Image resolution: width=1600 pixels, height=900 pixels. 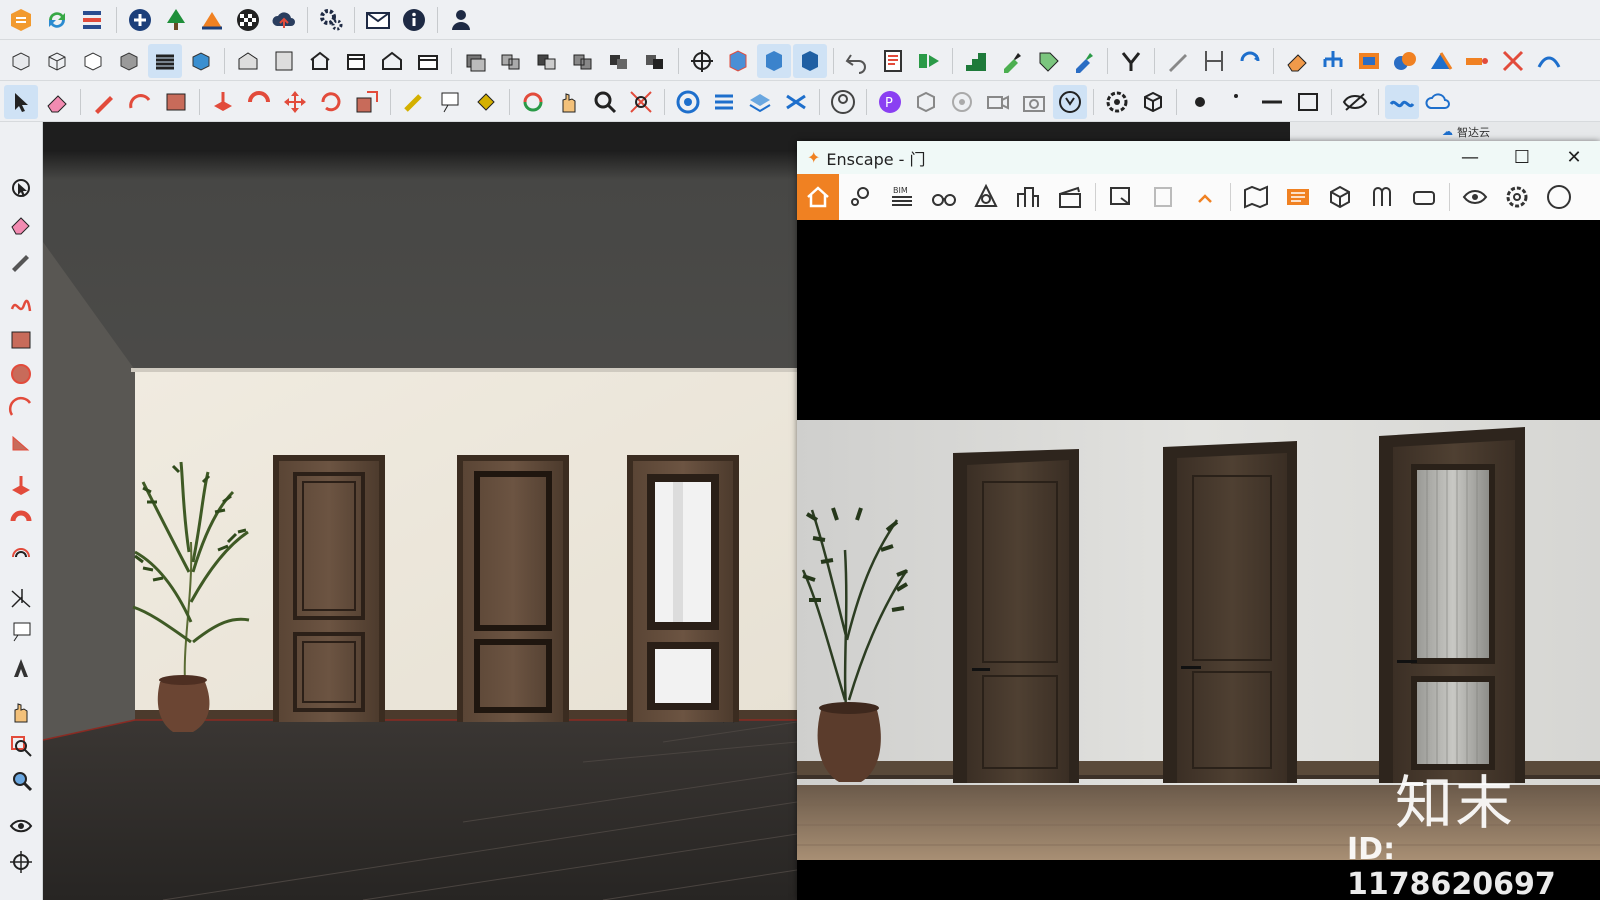 What do you see at coordinates (284, 20) in the screenshot?
I see `cloud-upload-icon` at bounding box center [284, 20].